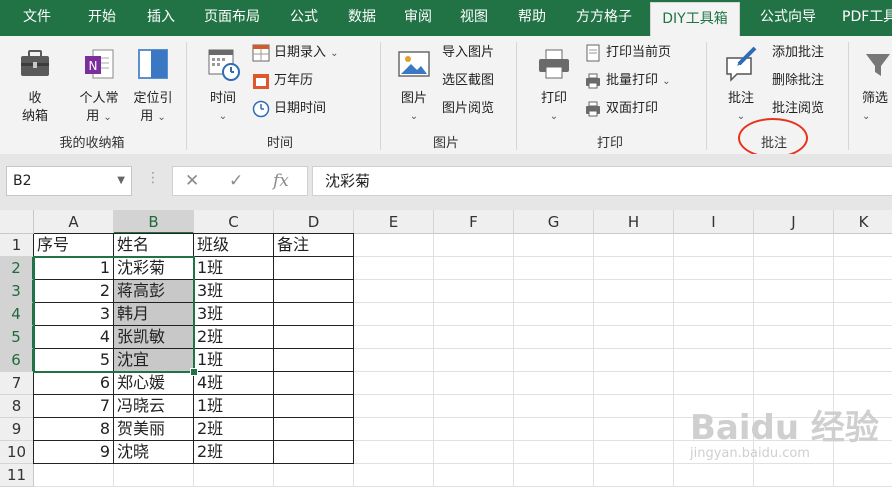 This screenshot has width=892, height=489. Describe the element at coordinates (798, 53) in the screenshot. I see `add-comment-button: 添加批注` at that location.